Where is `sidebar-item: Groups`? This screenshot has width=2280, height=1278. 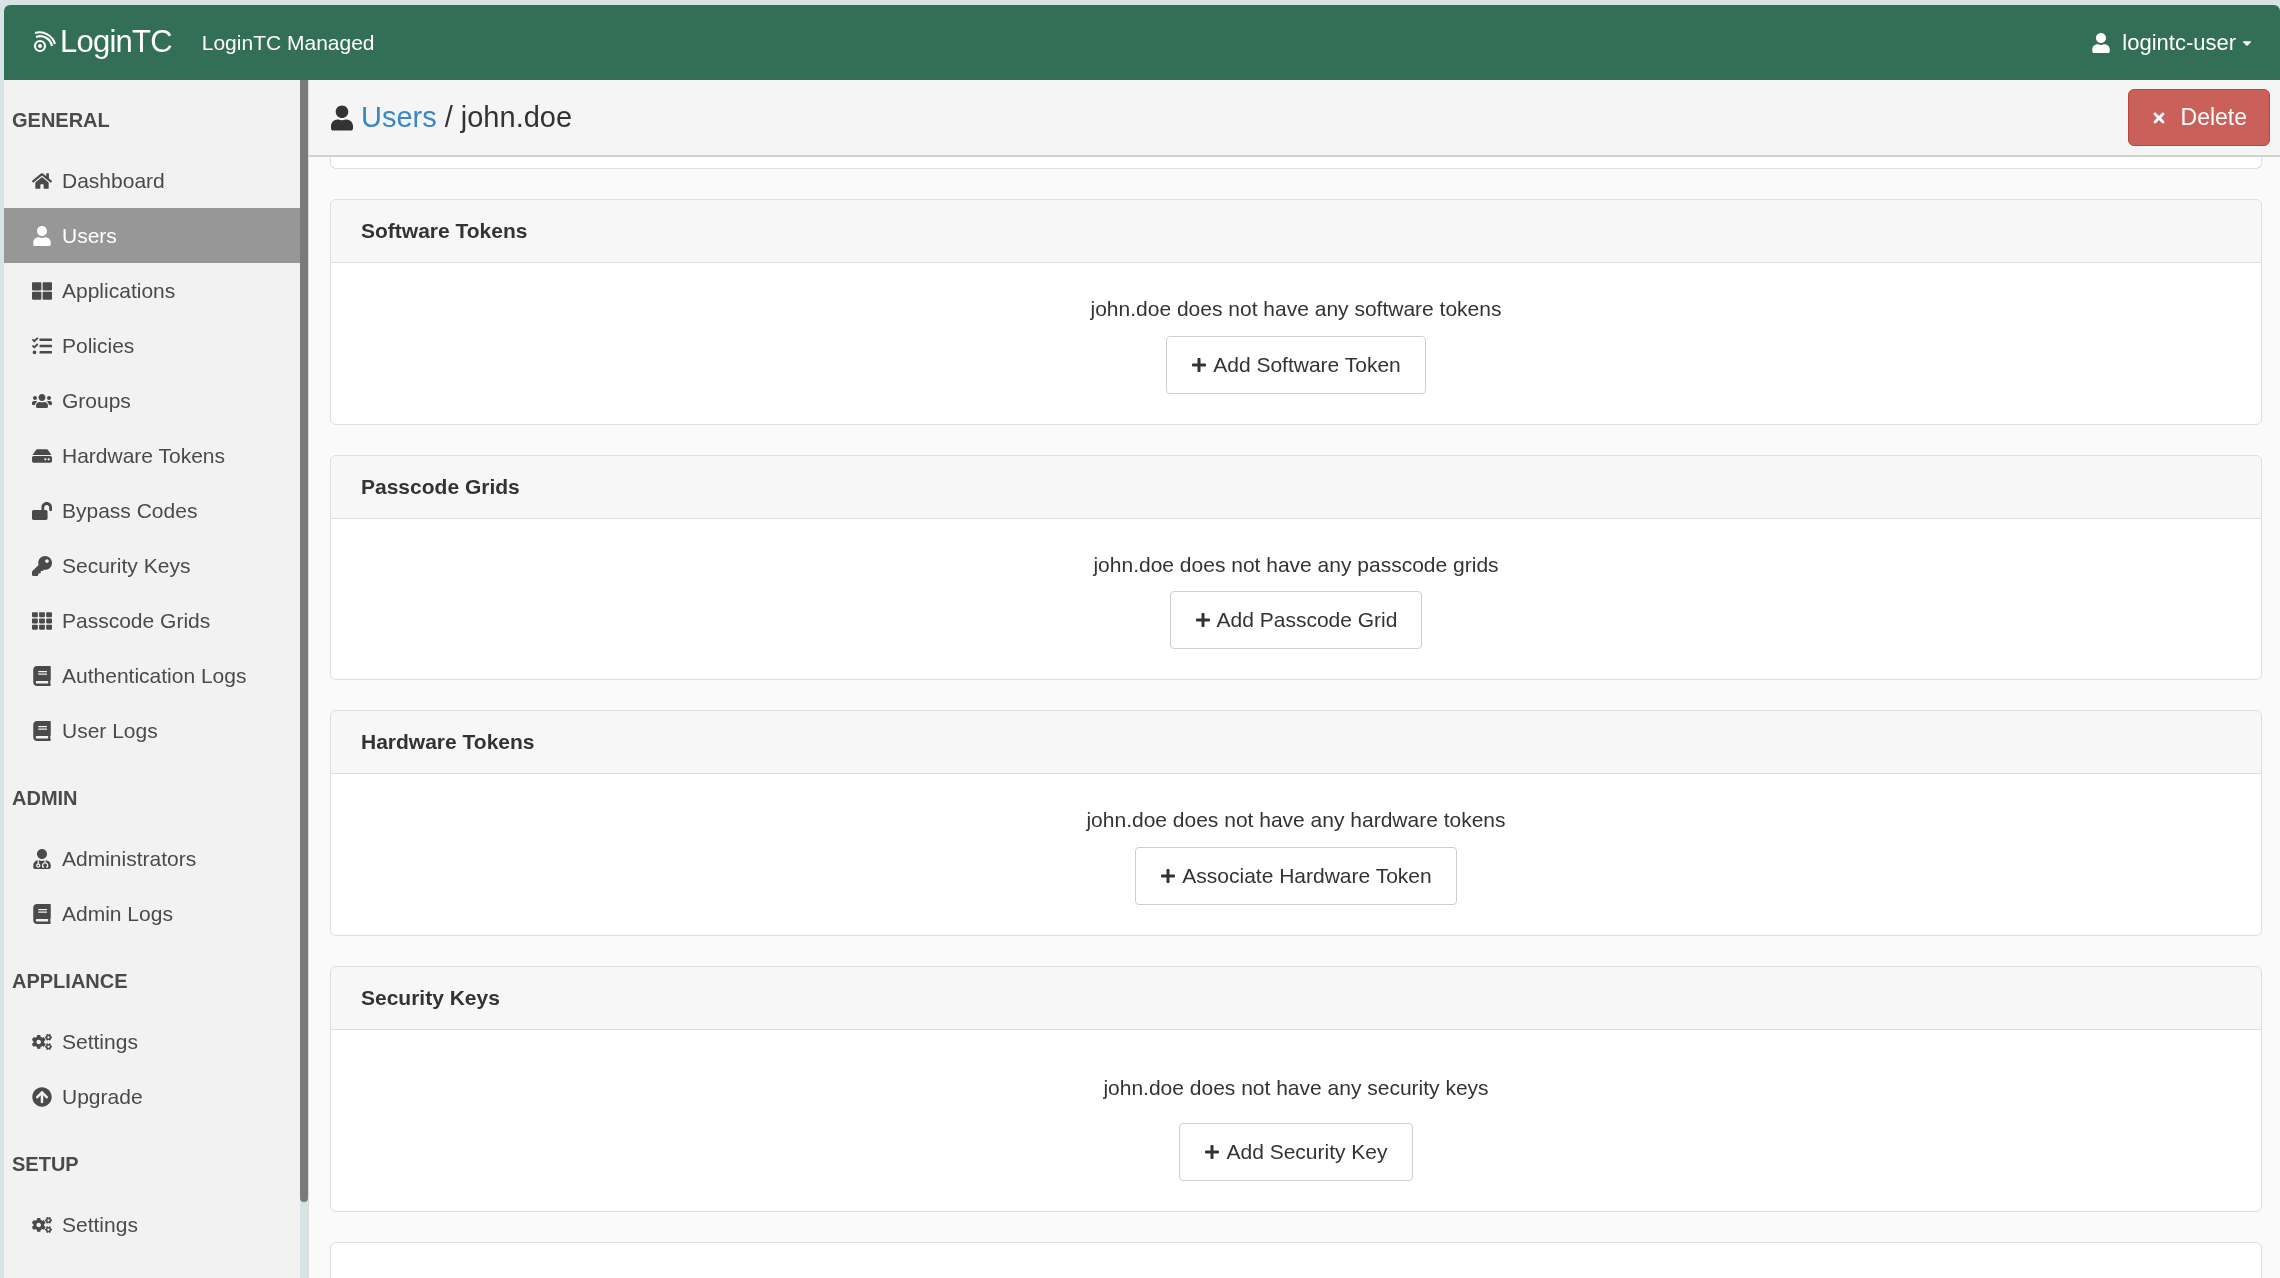 sidebar-item: Groups is located at coordinates (152, 400).